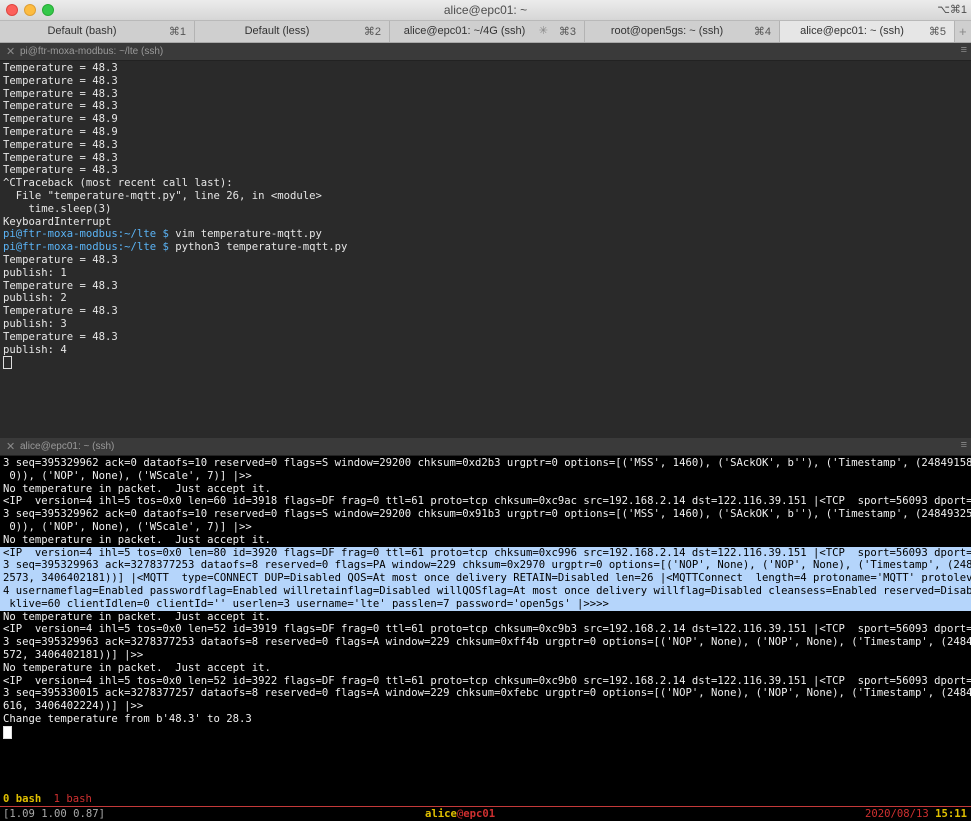  What do you see at coordinates (543, 31) in the screenshot?
I see `activity-spinner-icon: ✳` at bounding box center [543, 31].